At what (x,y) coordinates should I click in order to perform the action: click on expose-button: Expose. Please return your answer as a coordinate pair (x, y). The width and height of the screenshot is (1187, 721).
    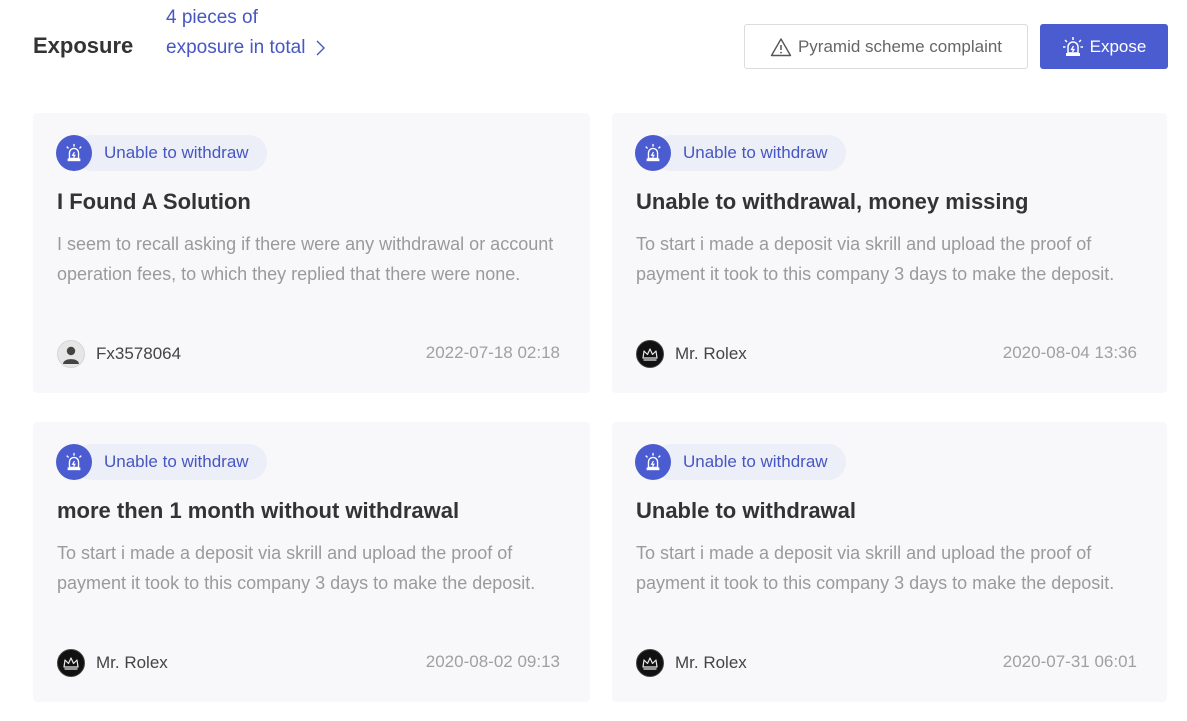
    Looking at the image, I should click on (1104, 46).